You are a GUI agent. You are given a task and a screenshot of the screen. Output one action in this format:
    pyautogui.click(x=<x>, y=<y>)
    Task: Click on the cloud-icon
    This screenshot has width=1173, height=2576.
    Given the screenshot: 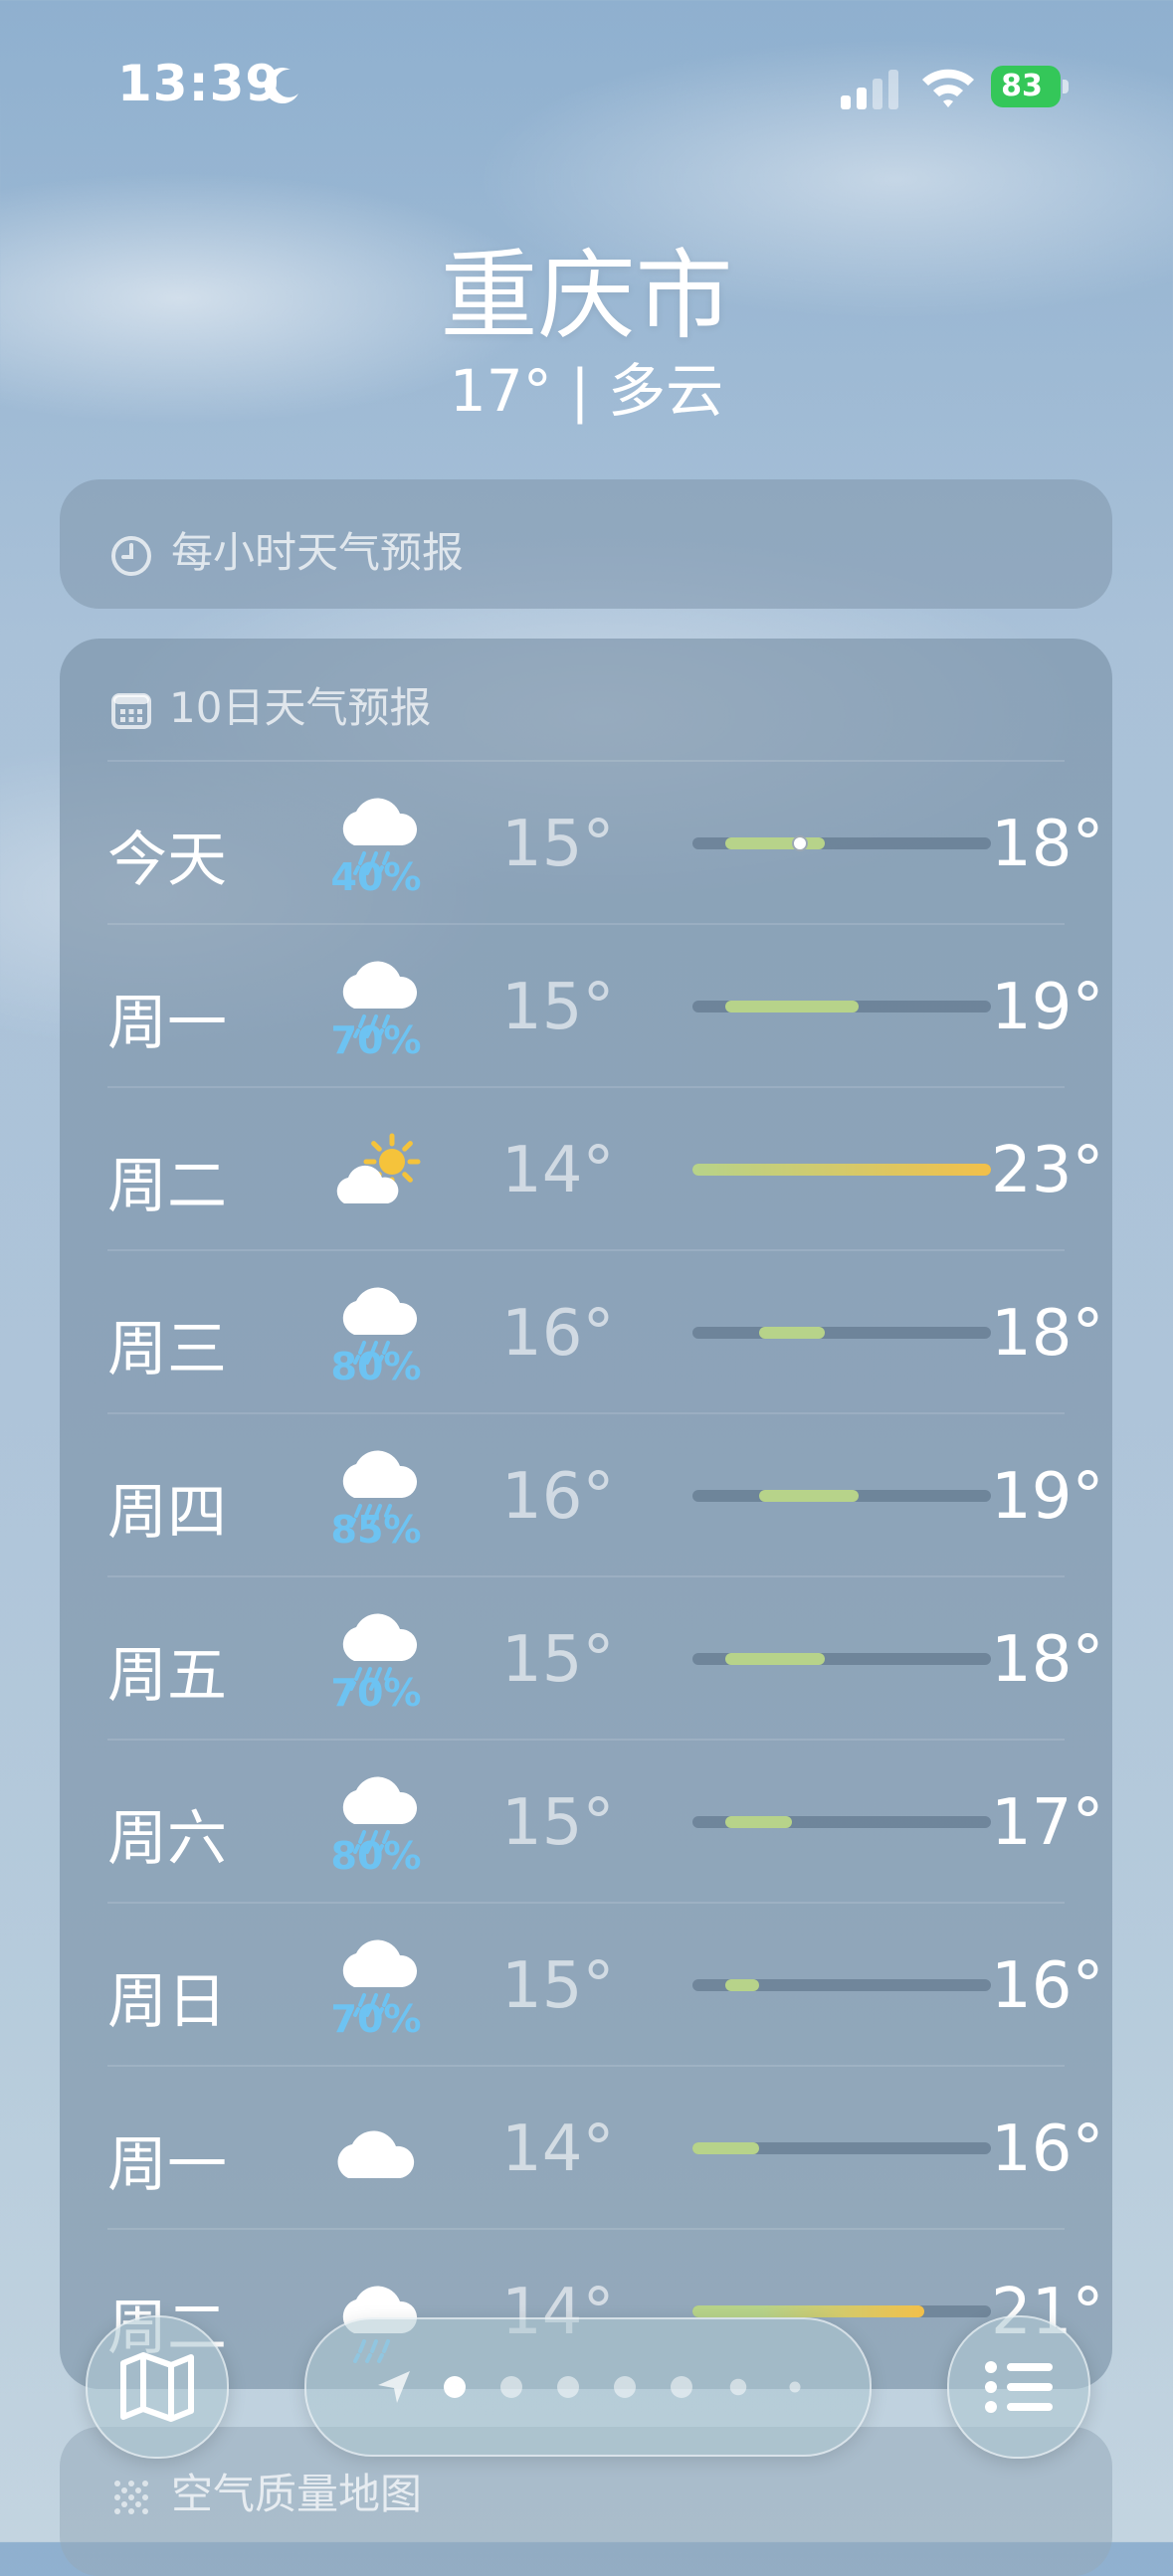 What is the action you would take?
    pyautogui.click(x=376, y=2154)
    